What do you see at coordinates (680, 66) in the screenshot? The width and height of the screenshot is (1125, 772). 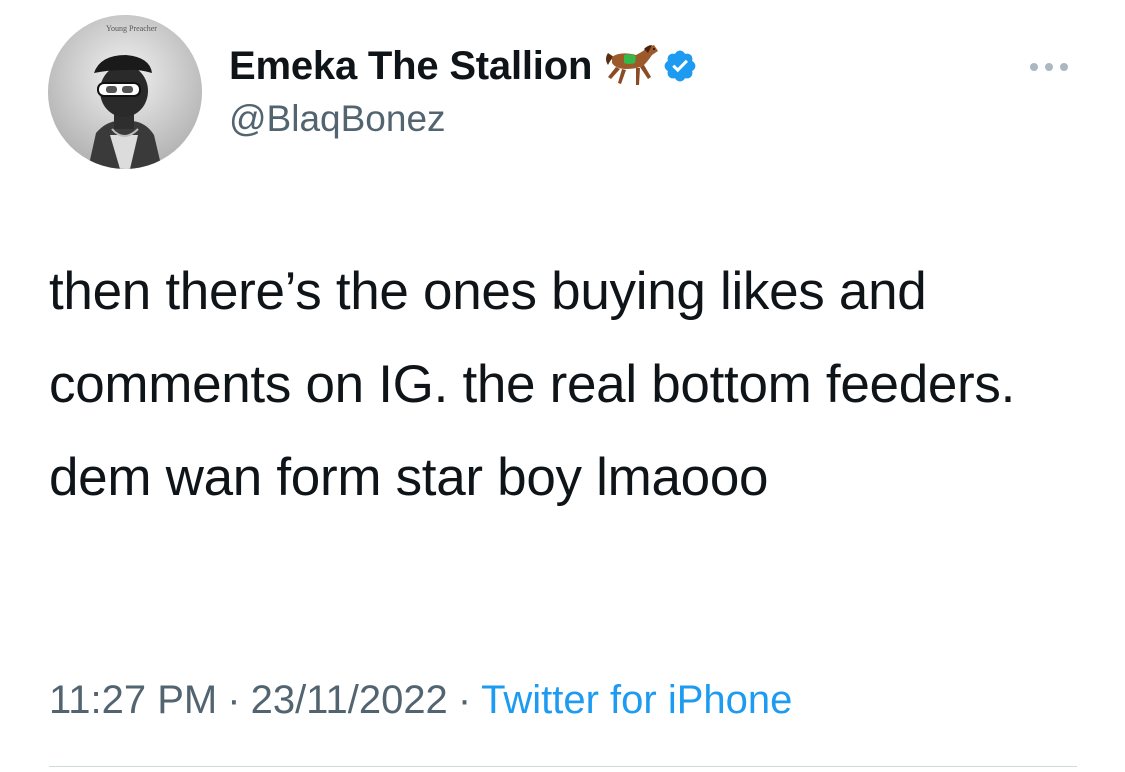 I see `verified-badge-icon` at bounding box center [680, 66].